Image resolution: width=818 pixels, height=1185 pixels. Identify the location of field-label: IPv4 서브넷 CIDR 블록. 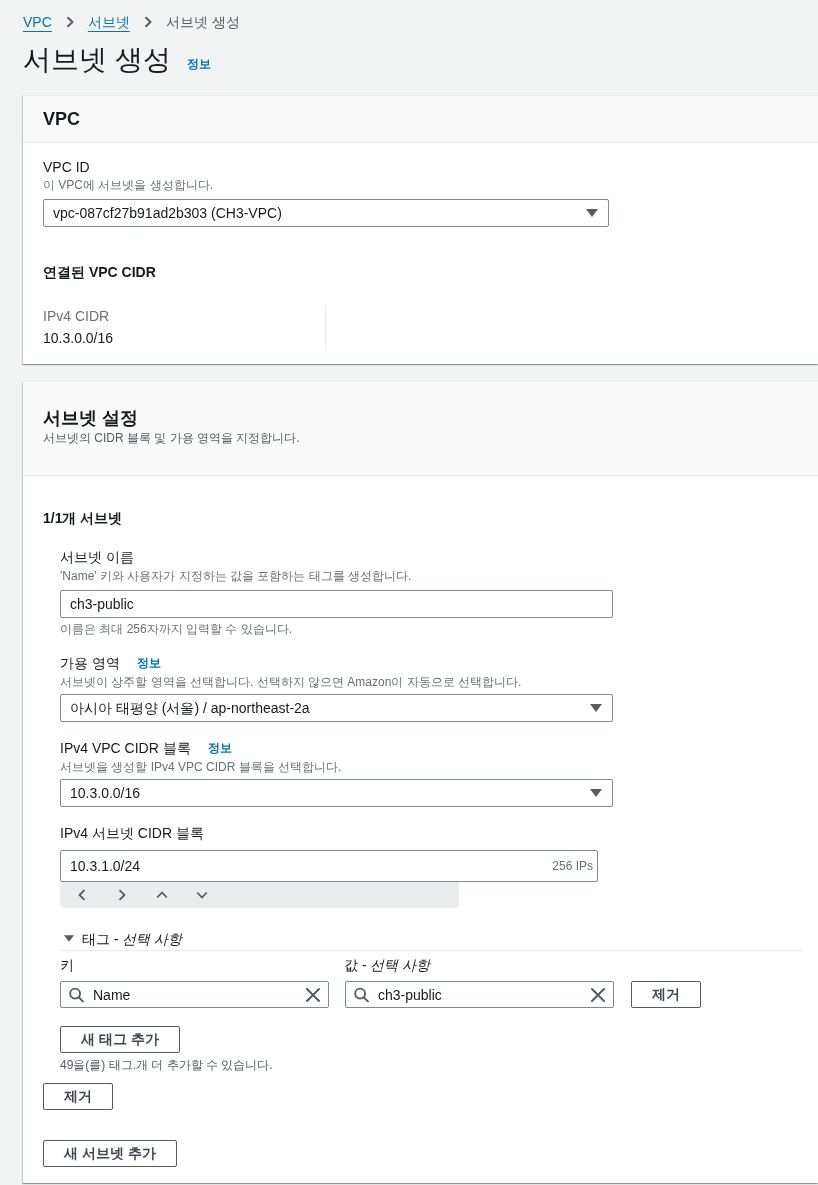
(132, 833).